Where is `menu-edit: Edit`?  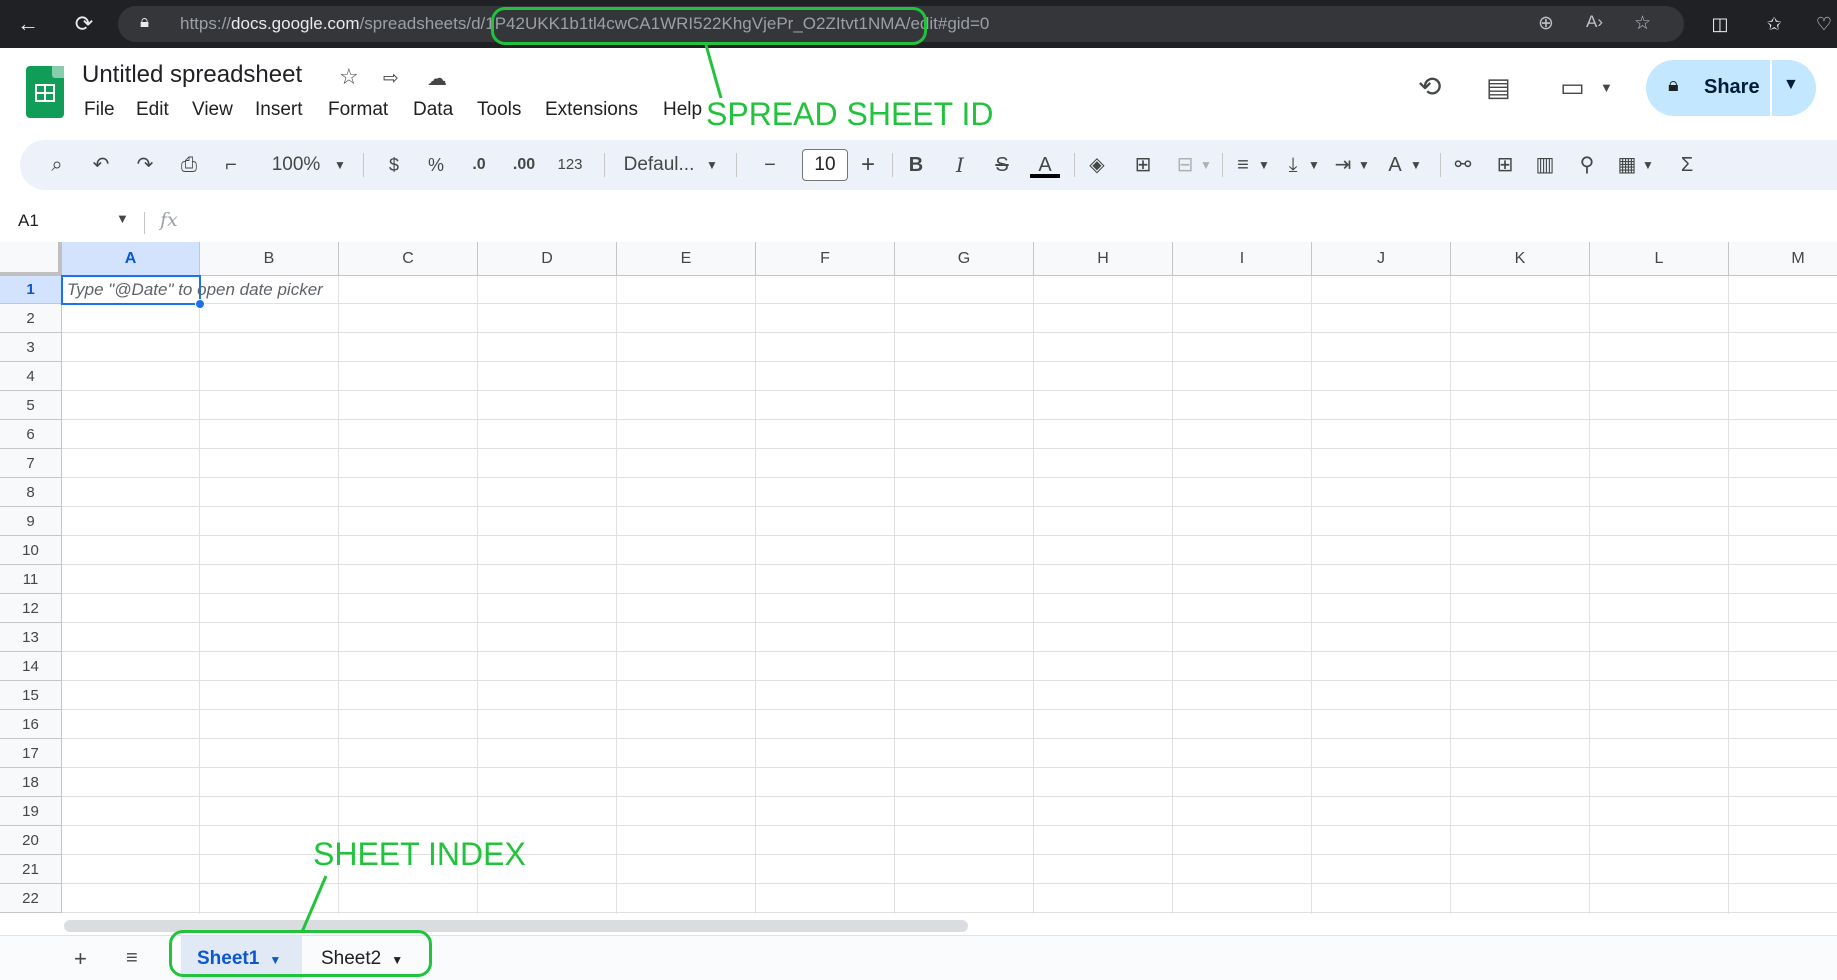
menu-edit: Edit is located at coordinates (152, 110).